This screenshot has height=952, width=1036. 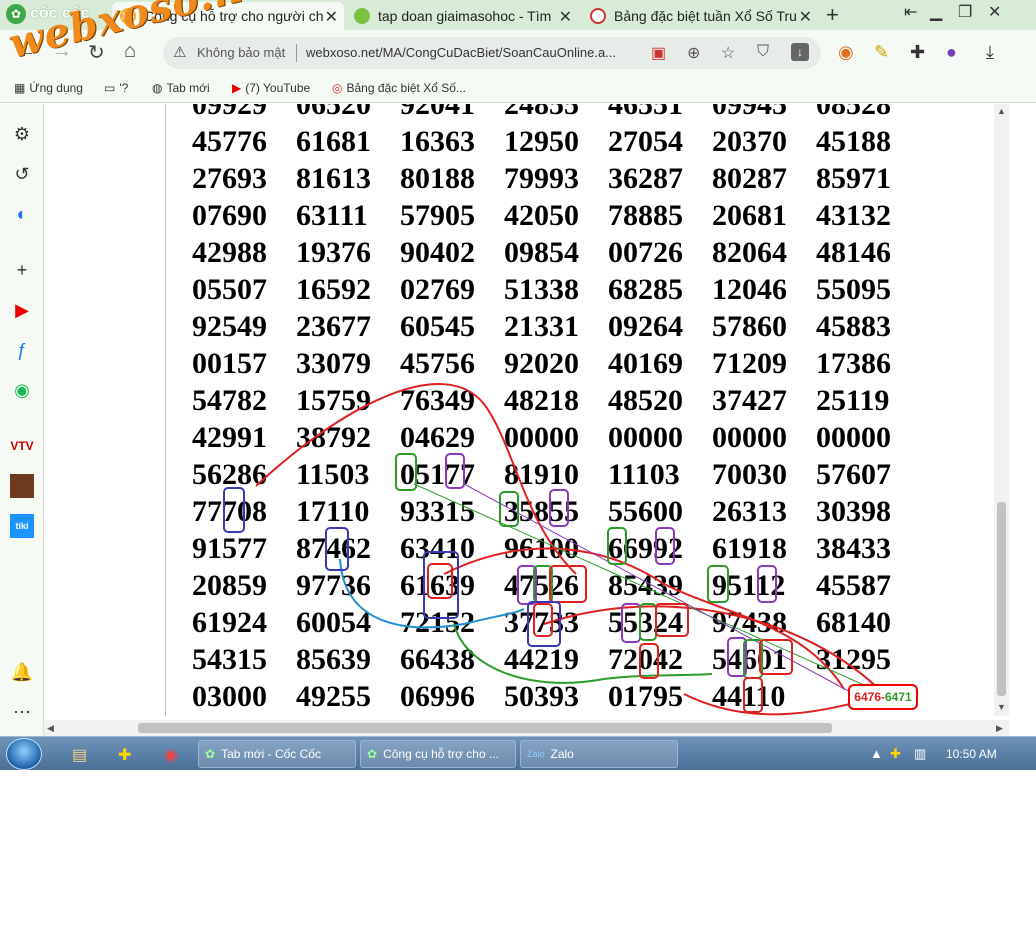 I want to click on bookmark-star-icon: ☆, so click(x=728, y=53).